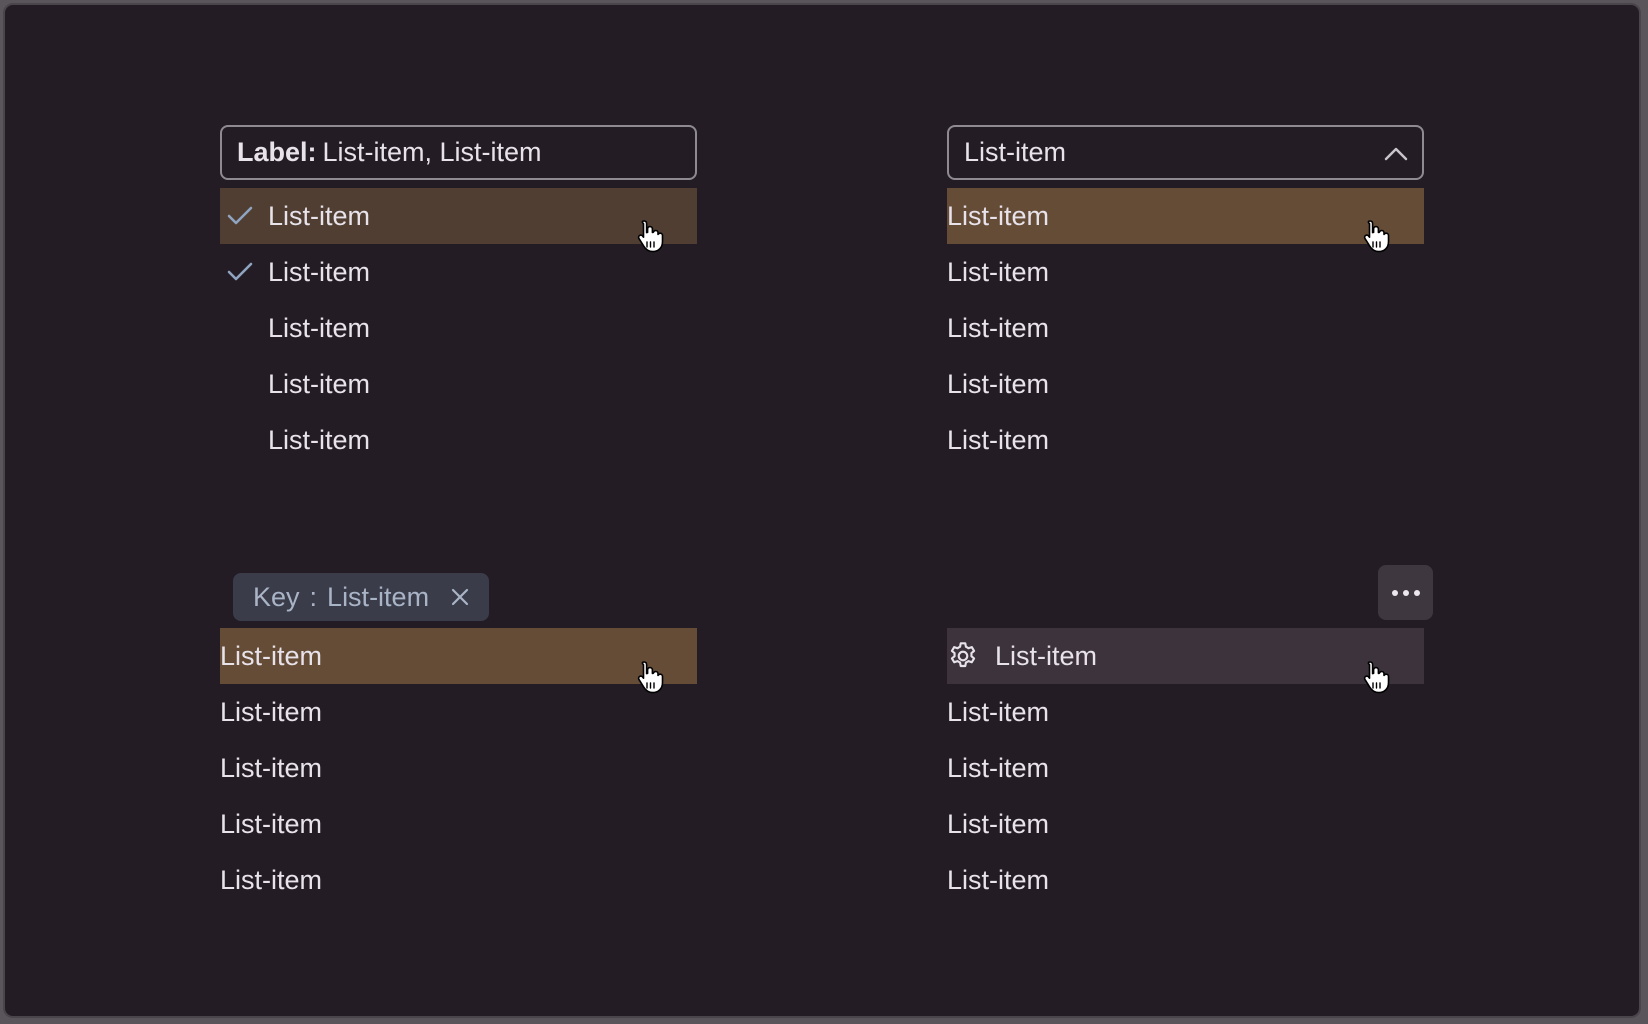 The width and height of the screenshot is (1648, 1024). Describe the element at coordinates (277, 152) in the screenshot. I see `multiselect-label: Label:` at that location.